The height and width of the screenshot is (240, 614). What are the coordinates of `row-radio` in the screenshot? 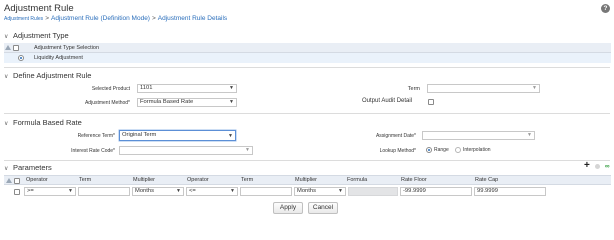 It's located at (21, 58).